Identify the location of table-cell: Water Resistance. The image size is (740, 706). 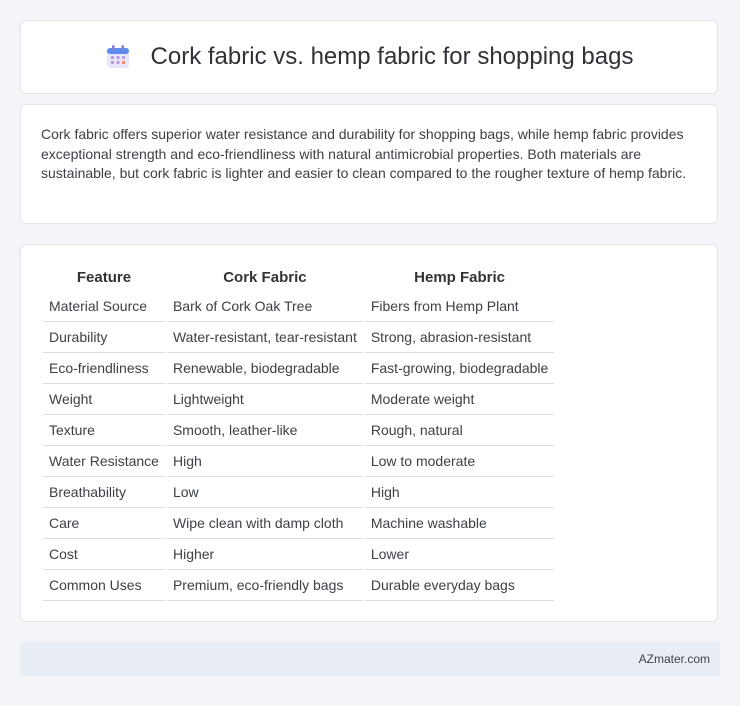
(104, 461).